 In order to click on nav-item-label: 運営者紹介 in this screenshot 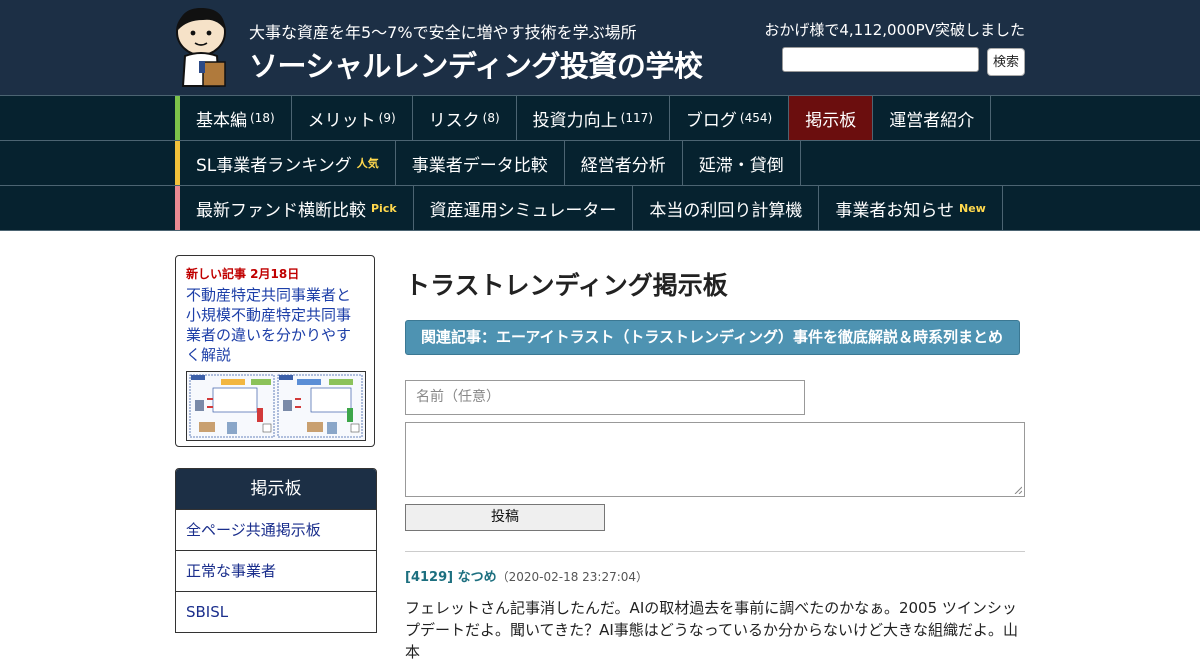, I will do `click(932, 120)`.